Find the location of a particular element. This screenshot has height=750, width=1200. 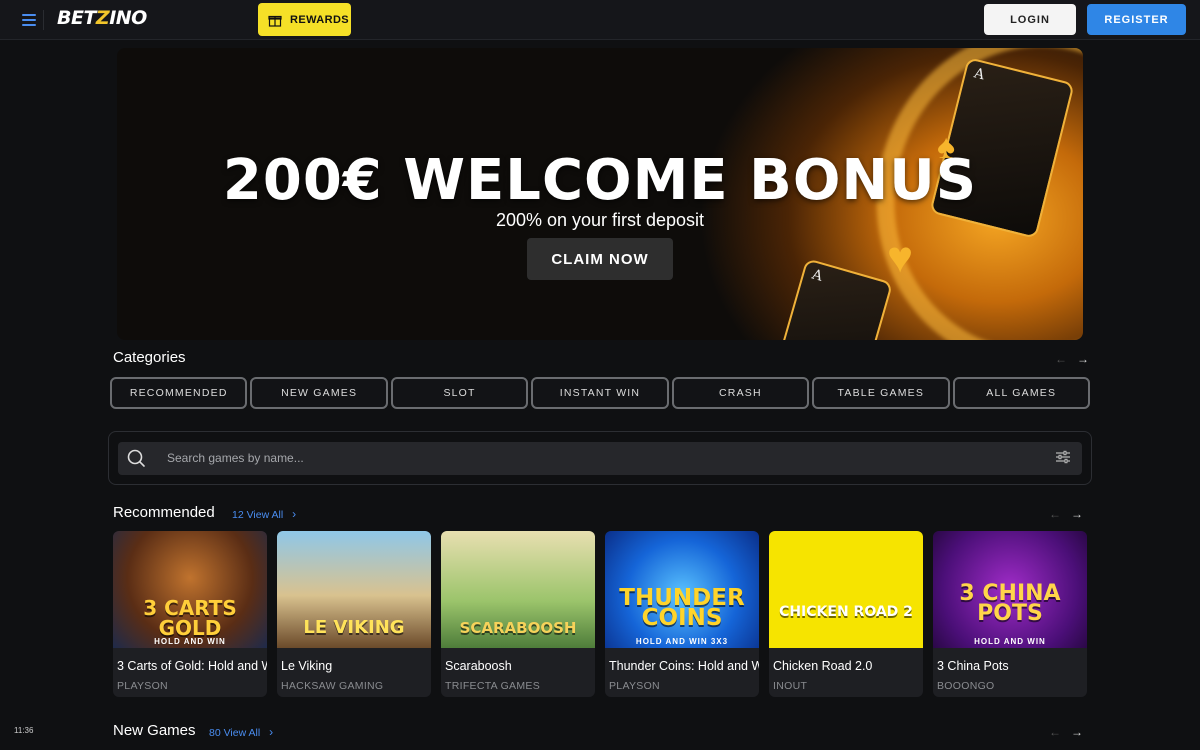

game-provider: HACKSAW GAMING is located at coordinates (332, 686).